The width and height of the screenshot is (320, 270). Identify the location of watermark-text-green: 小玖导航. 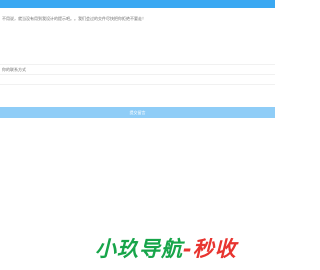
(139, 249).